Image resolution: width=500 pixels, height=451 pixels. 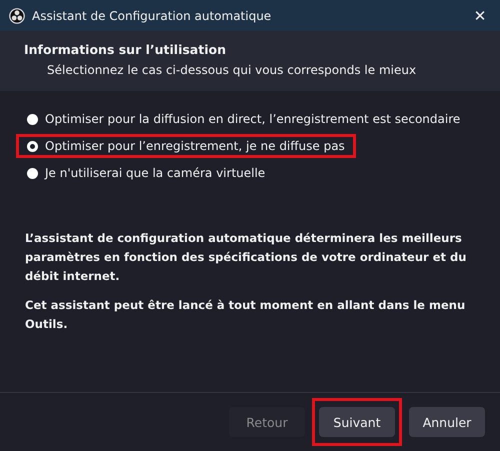 I want to click on dialog-button: Annuler, so click(x=447, y=422).